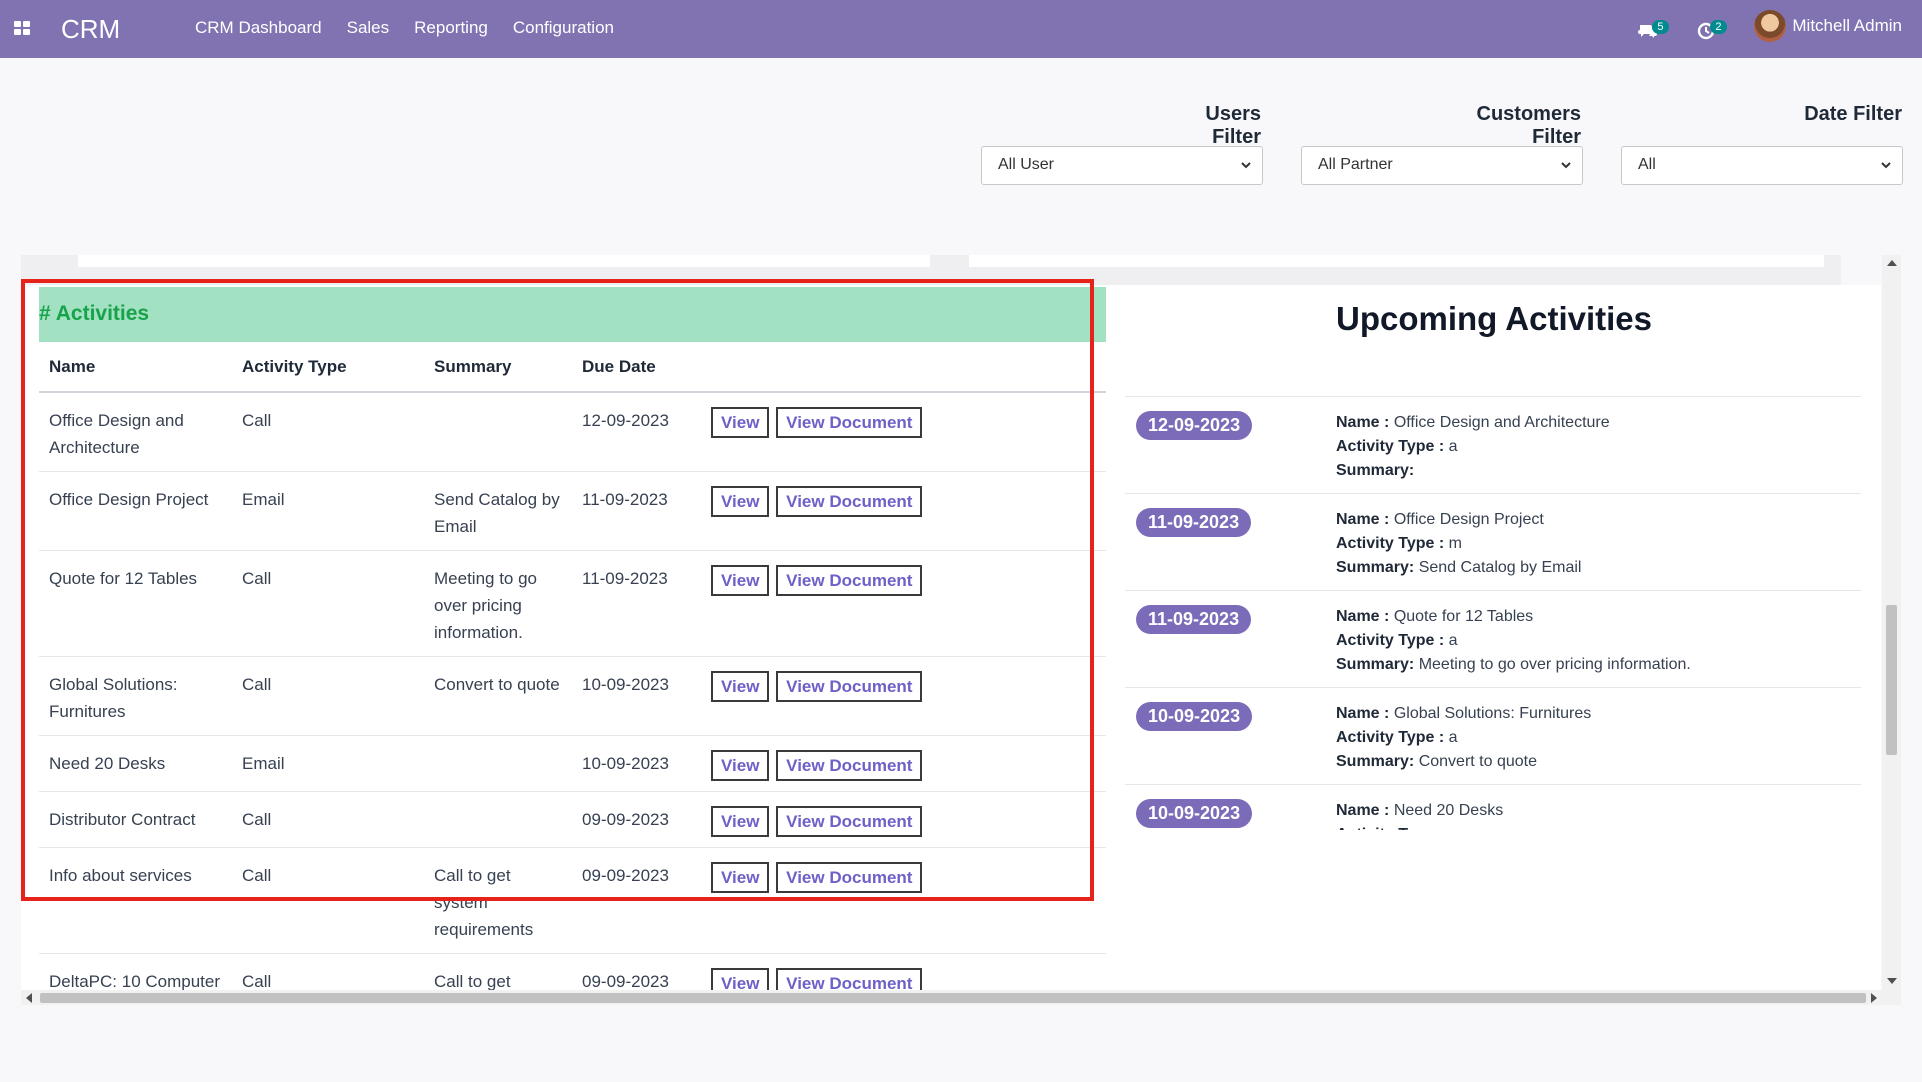 The width and height of the screenshot is (1922, 1082). I want to click on scroll-left-arrow-icon, so click(29, 998).